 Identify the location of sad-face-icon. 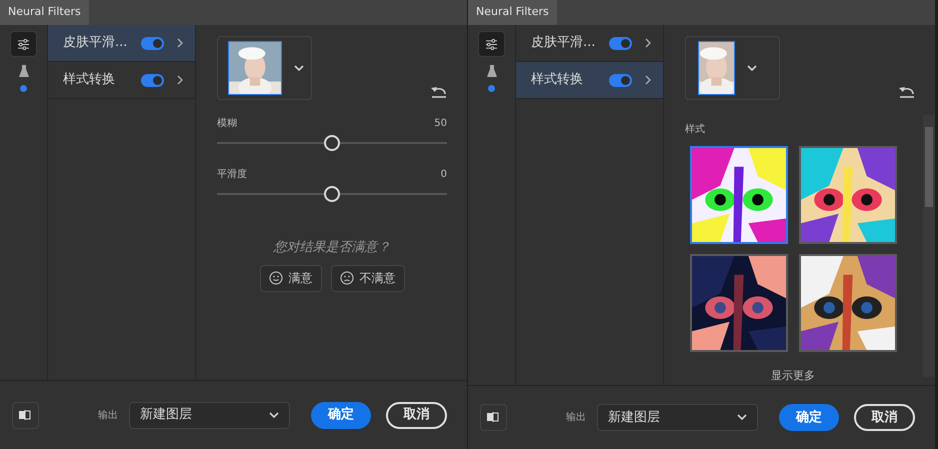
(347, 278).